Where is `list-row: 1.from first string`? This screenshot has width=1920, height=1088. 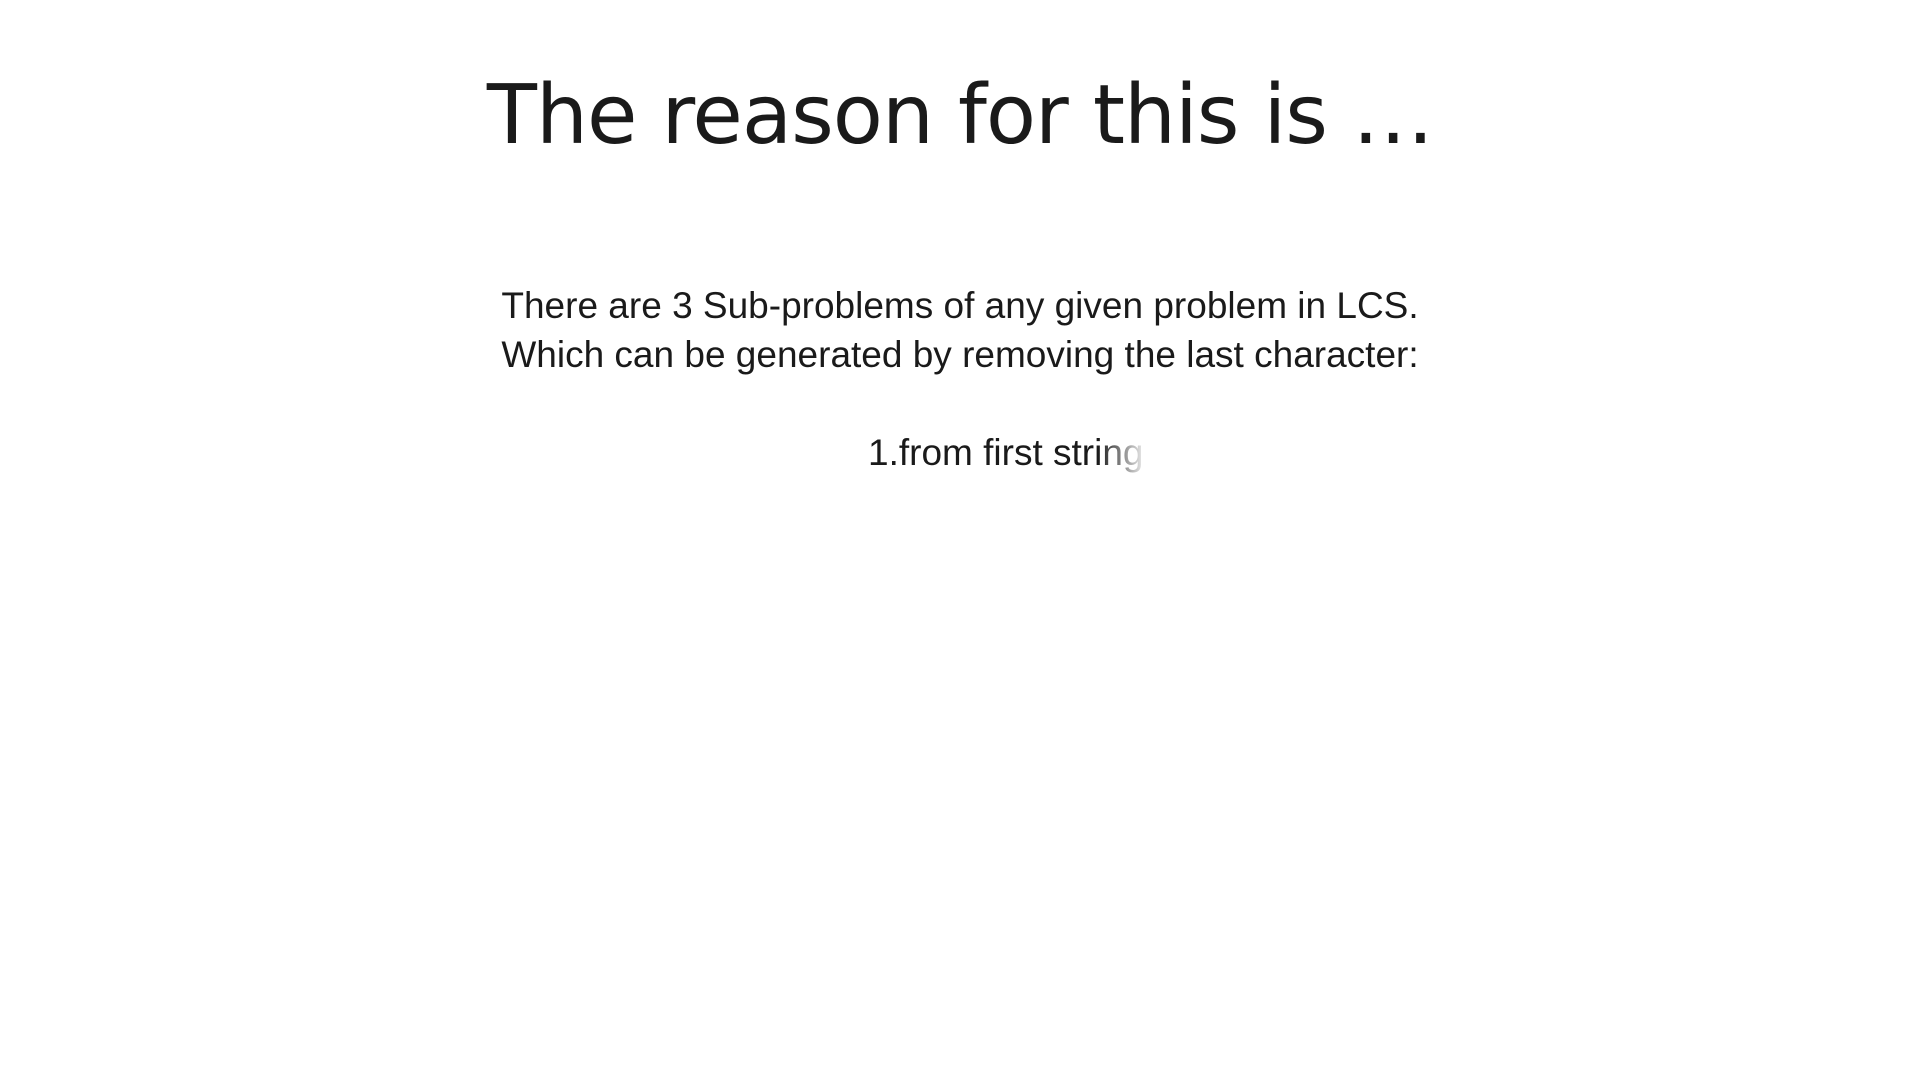 list-row: 1.from first string is located at coordinates (960, 458).